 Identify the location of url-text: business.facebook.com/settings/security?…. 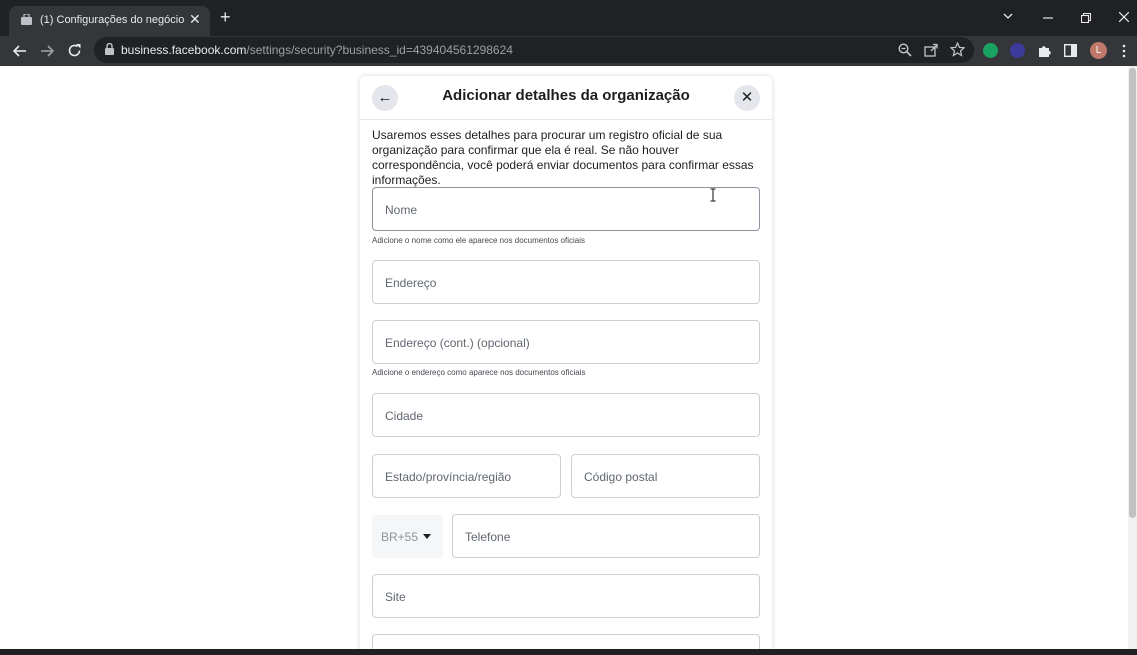
(317, 50).